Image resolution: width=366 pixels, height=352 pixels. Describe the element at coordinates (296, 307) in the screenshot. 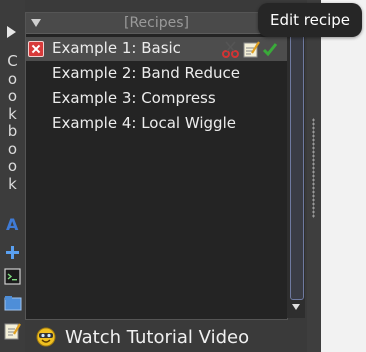

I see `scroll-down-arrow-icon` at that location.